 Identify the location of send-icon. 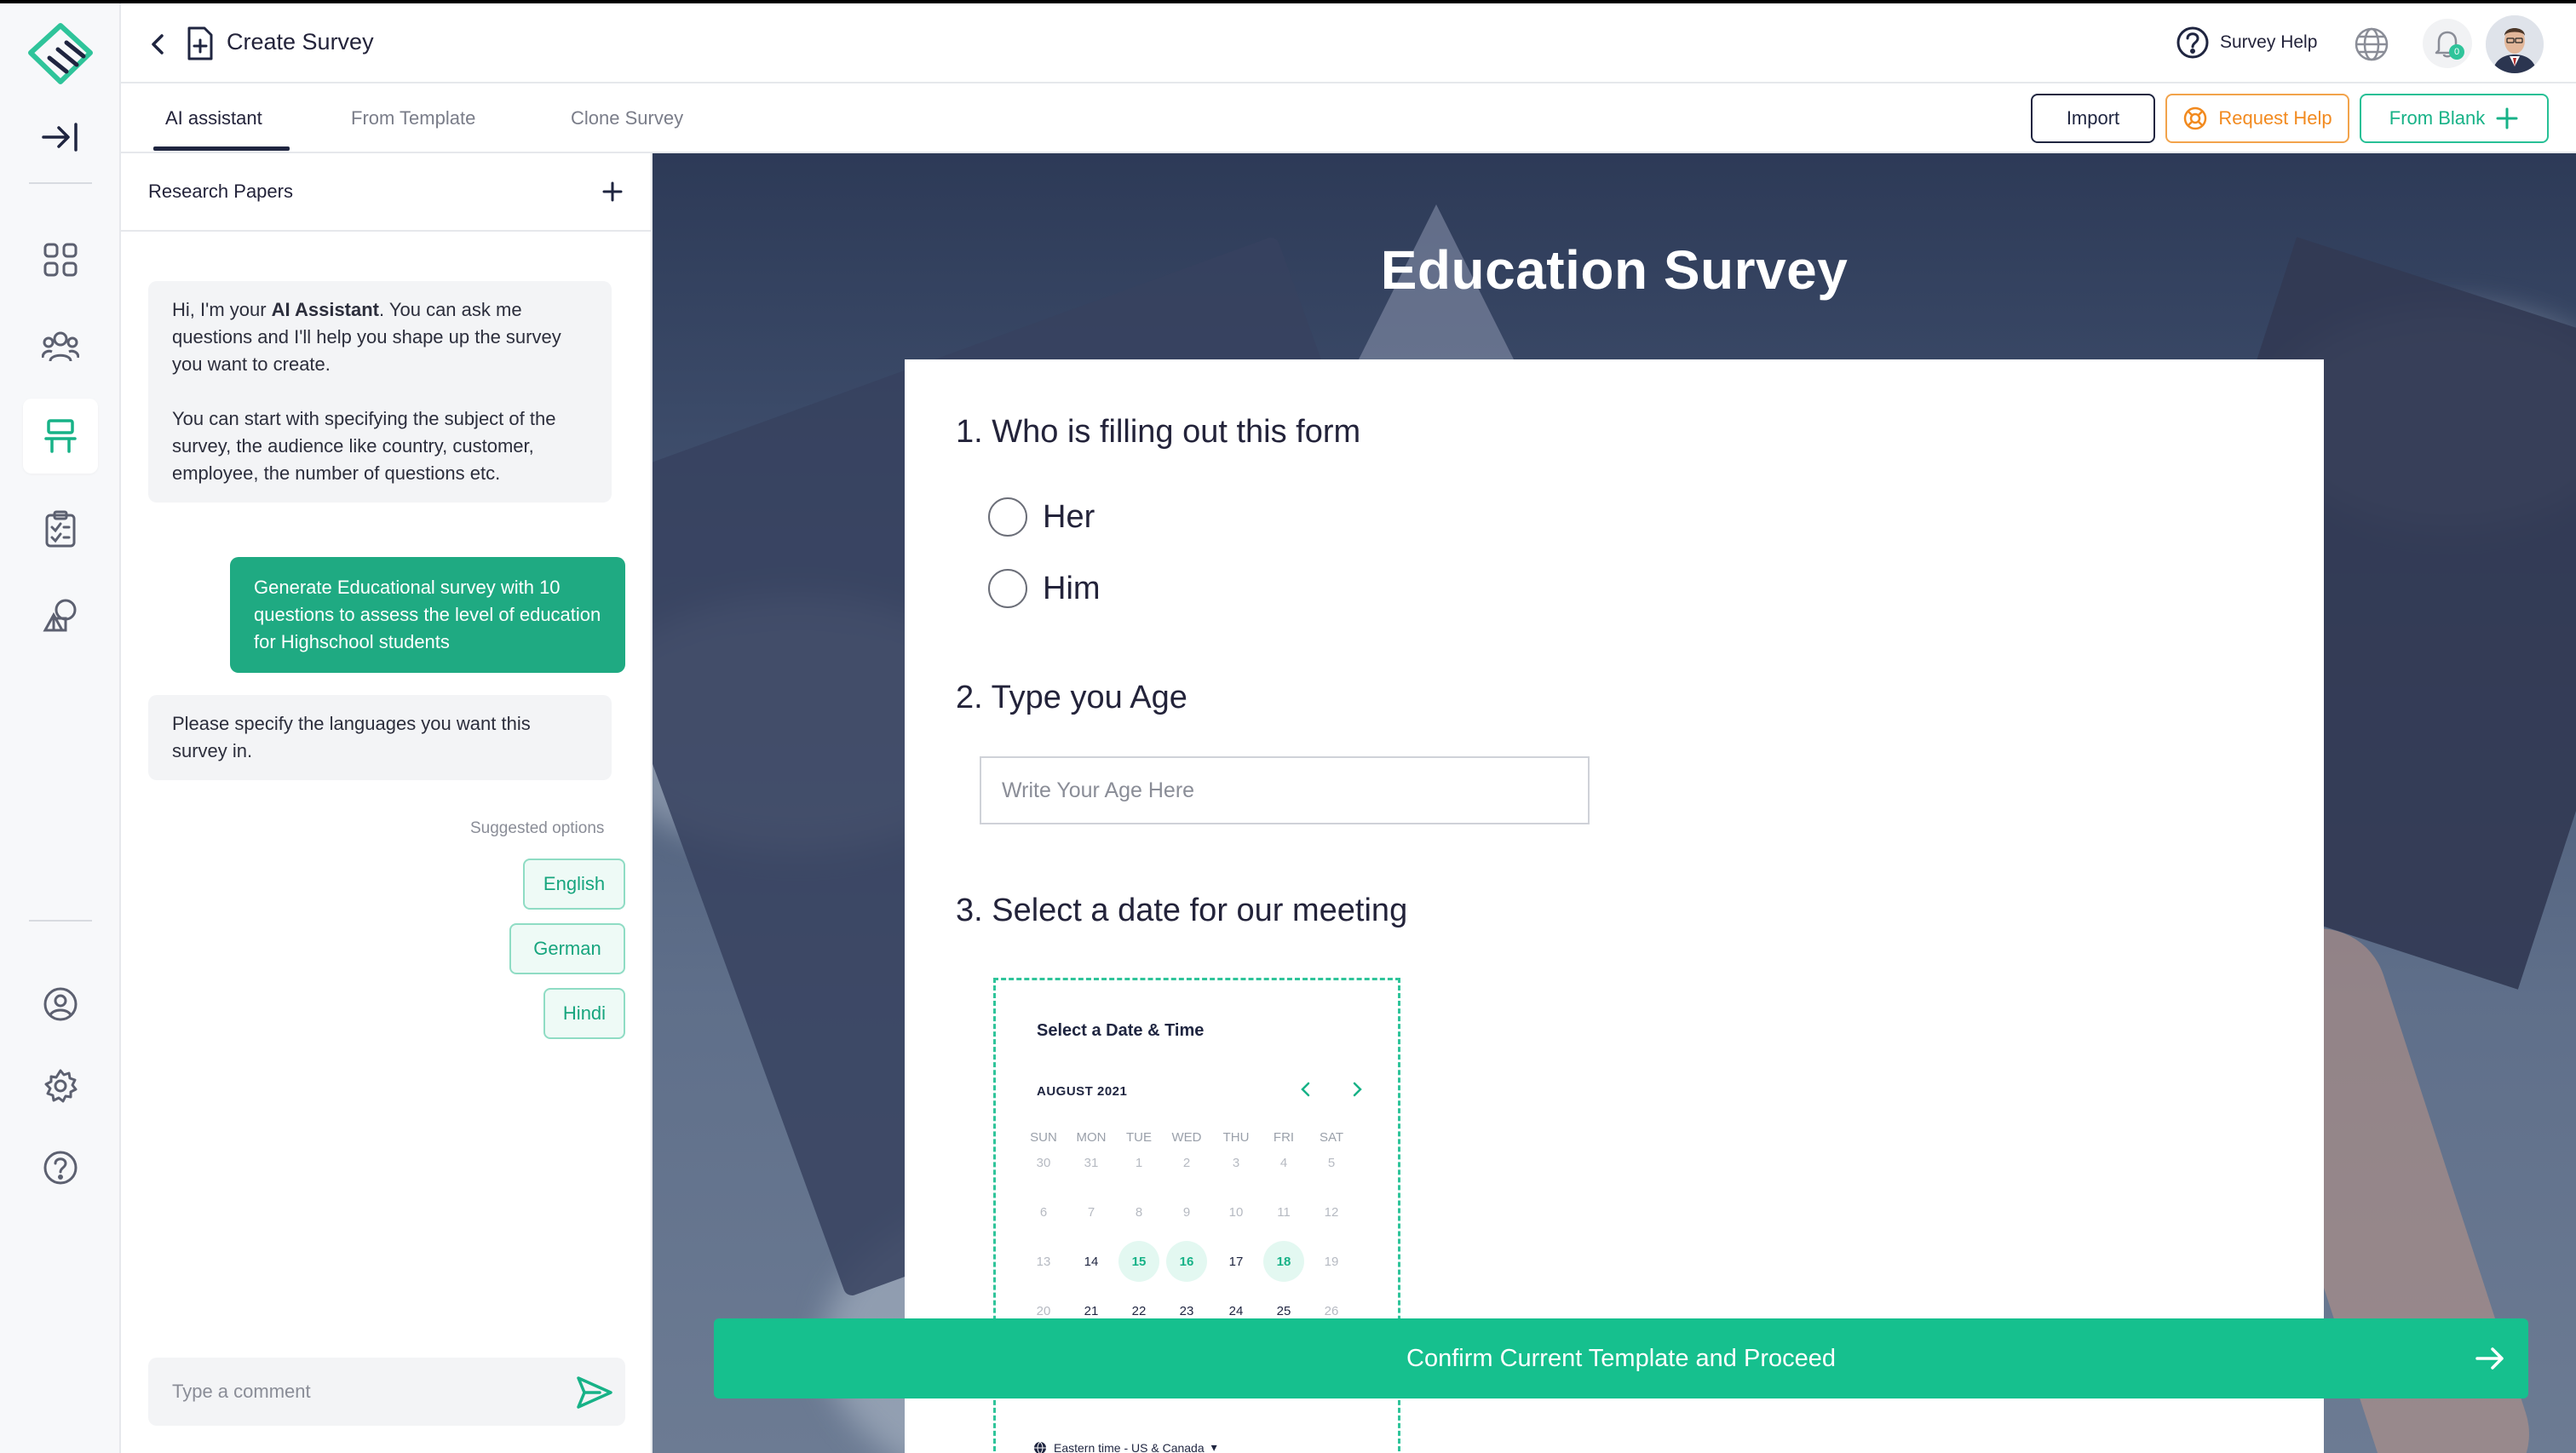
(594, 1392).